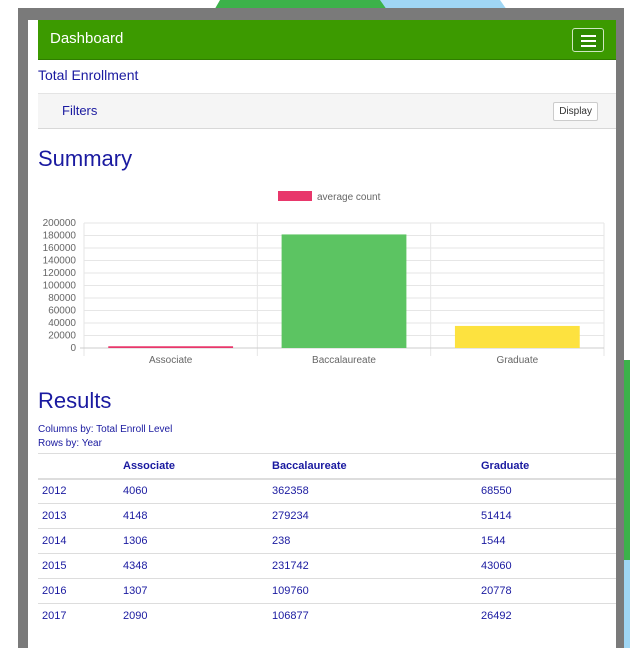 This screenshot has width=630, height=648. I want to click on table-row: 2013 4148 279234 51414, so click(327, 516).